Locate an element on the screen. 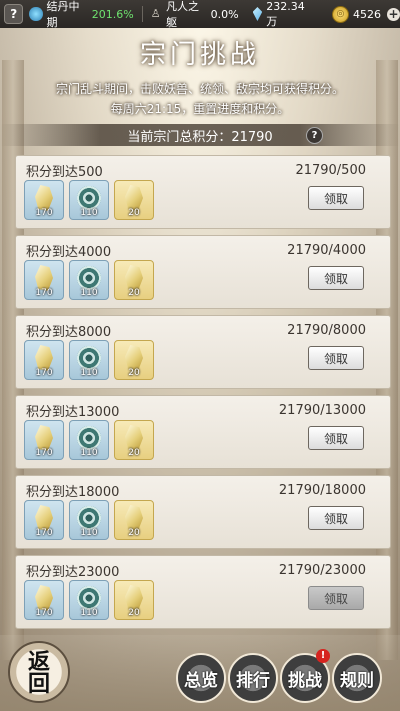 Image resolution: width=400 pixels, height=711 pixels. rank-label: 排行 is located at coordinates (253, 680).